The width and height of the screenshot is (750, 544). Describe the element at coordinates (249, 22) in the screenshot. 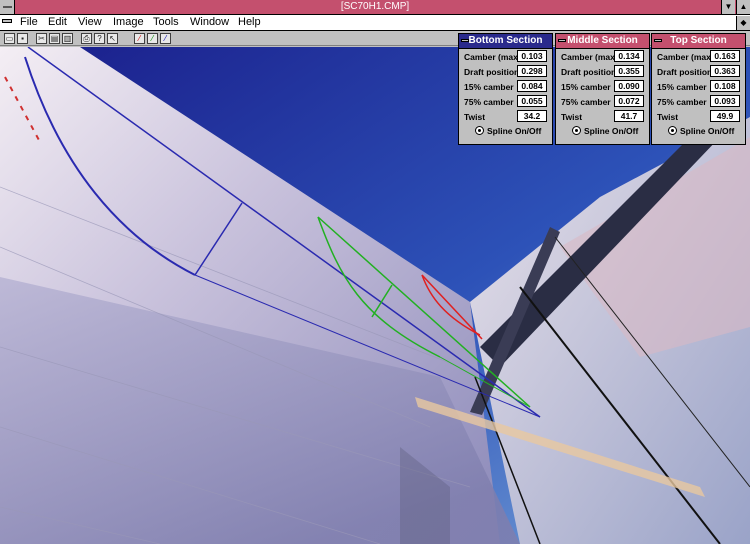

I see `menu-help: Help` at that location.